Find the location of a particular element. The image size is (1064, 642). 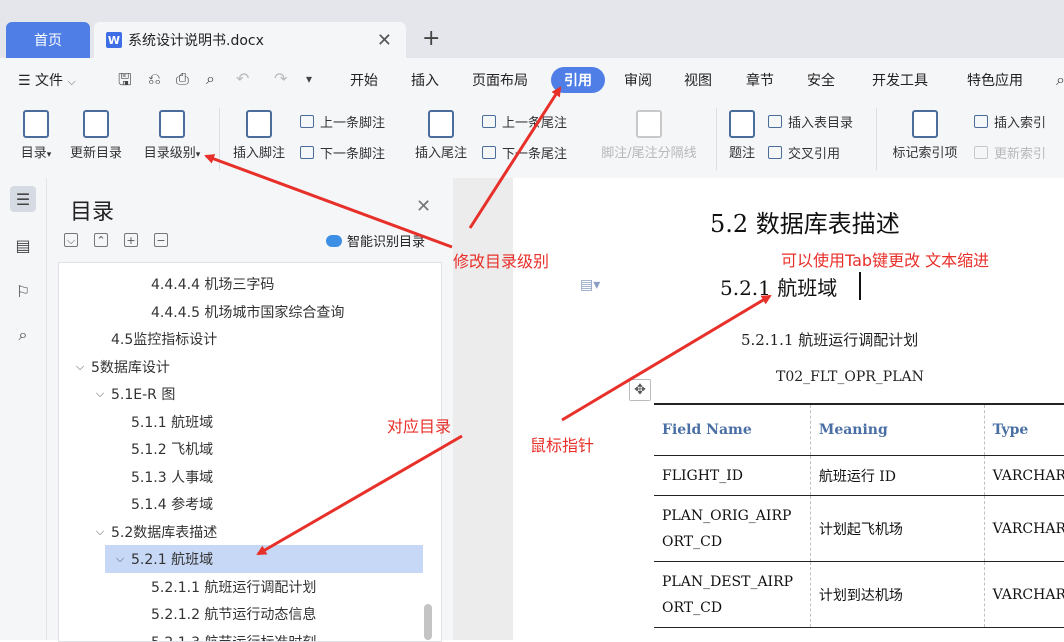

annotation-tab-hint: 可以使用Tab键更改 文本缩进 is located at coordinates (885, 259).